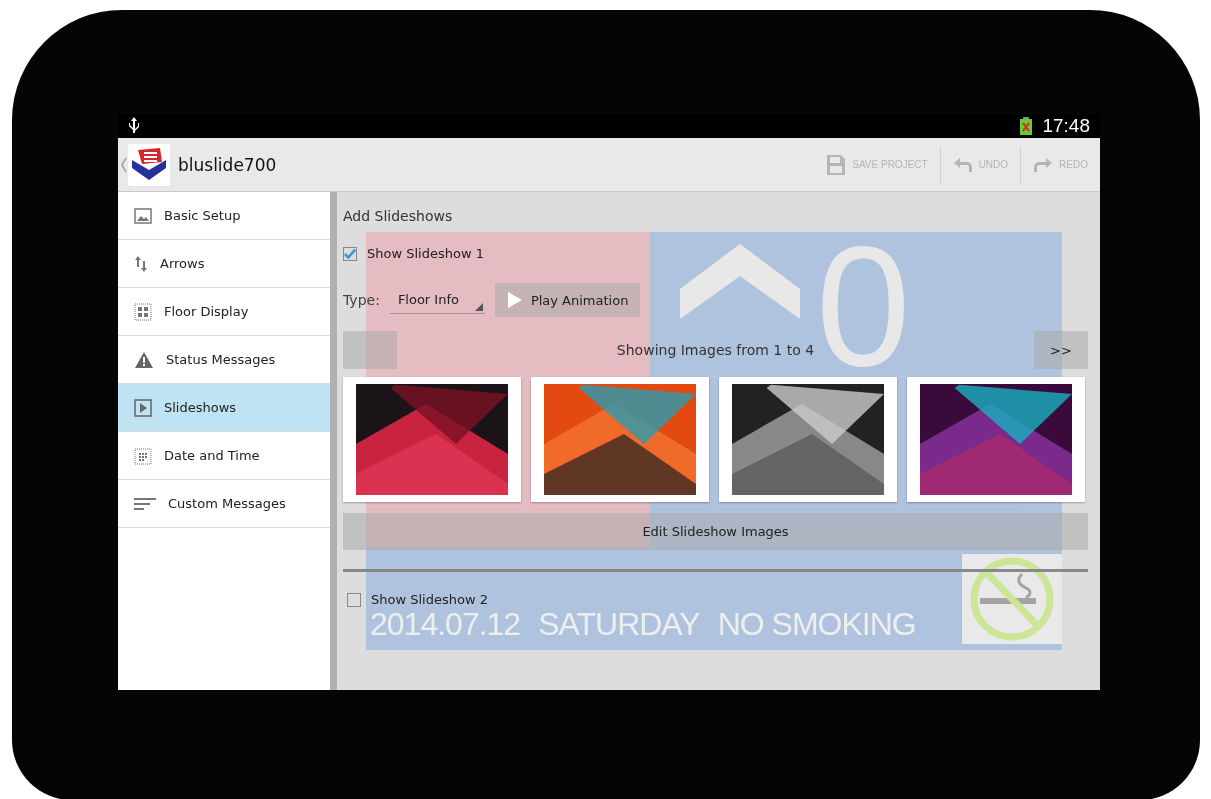 The height and width of the screenshot is (799, 1211). Describe the element at coordinates (863, 306) in the screenshot. I see `floor-number: 0` at that location.